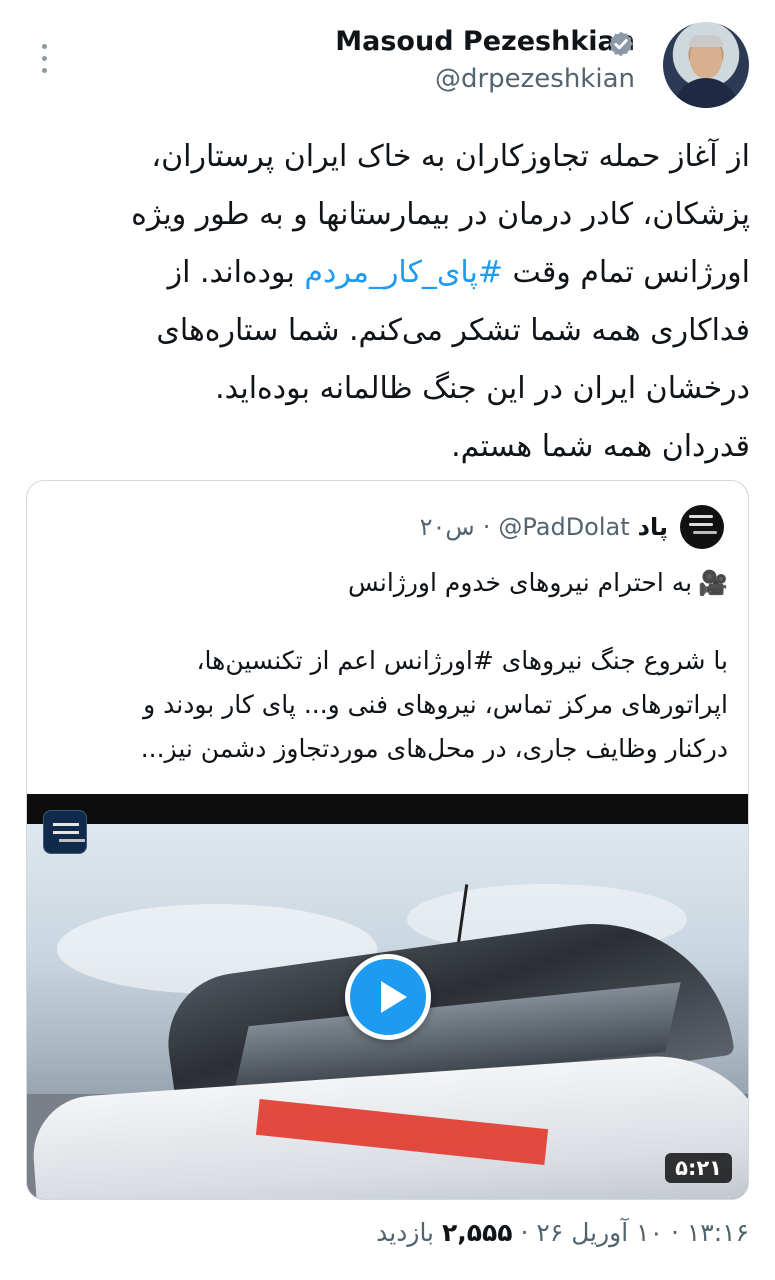 The height and width of the screenshot is (1280, 775). What do you see at coordinates (706, 65) in the screenshot?
I see `author-avatar` at bounding box center [706, 65].